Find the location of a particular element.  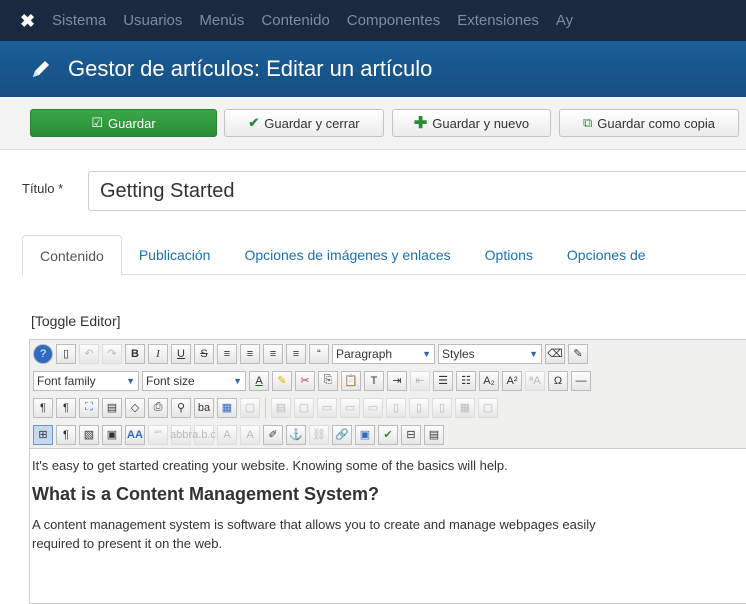

outdent-icon: ⇤ is located at coordinates (420, 380).